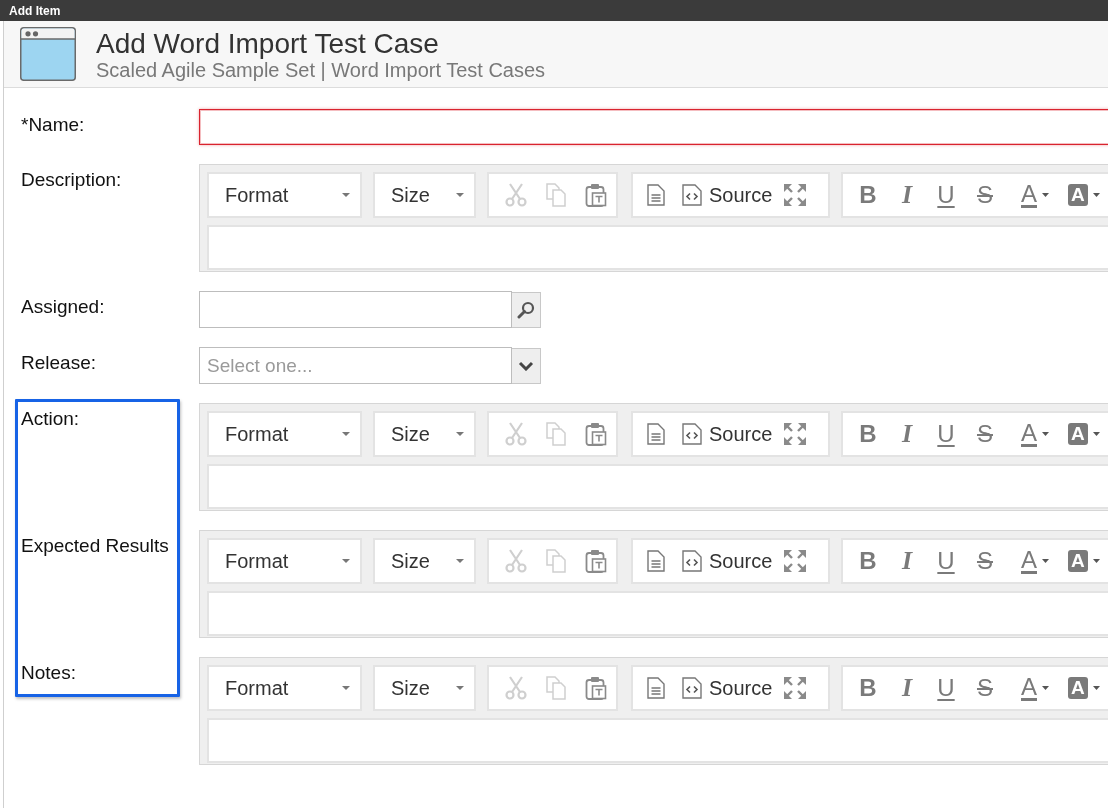 The height and width of the screenshot is (808, 1108). Describe the element at coordinates (95, 546) in the screenshot. I see `field-label: Expected Results` at that location.